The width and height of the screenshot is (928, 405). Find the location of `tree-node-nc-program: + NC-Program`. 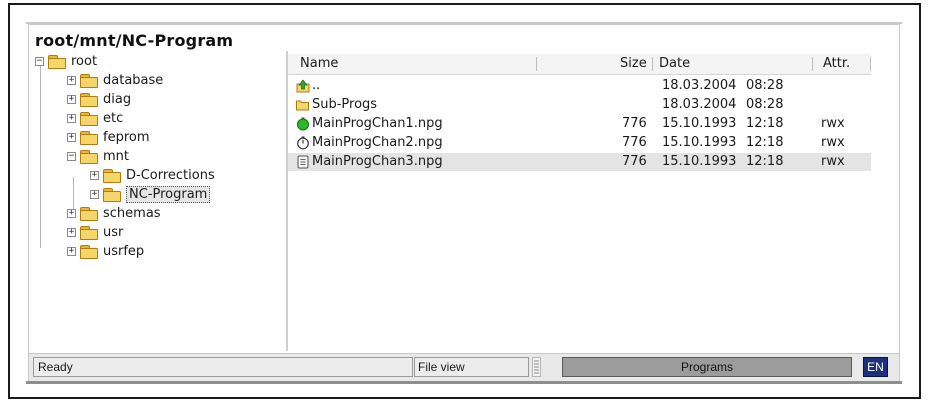

tree-node-nc-program: + NC-Program is located at coordinates (150, 194).